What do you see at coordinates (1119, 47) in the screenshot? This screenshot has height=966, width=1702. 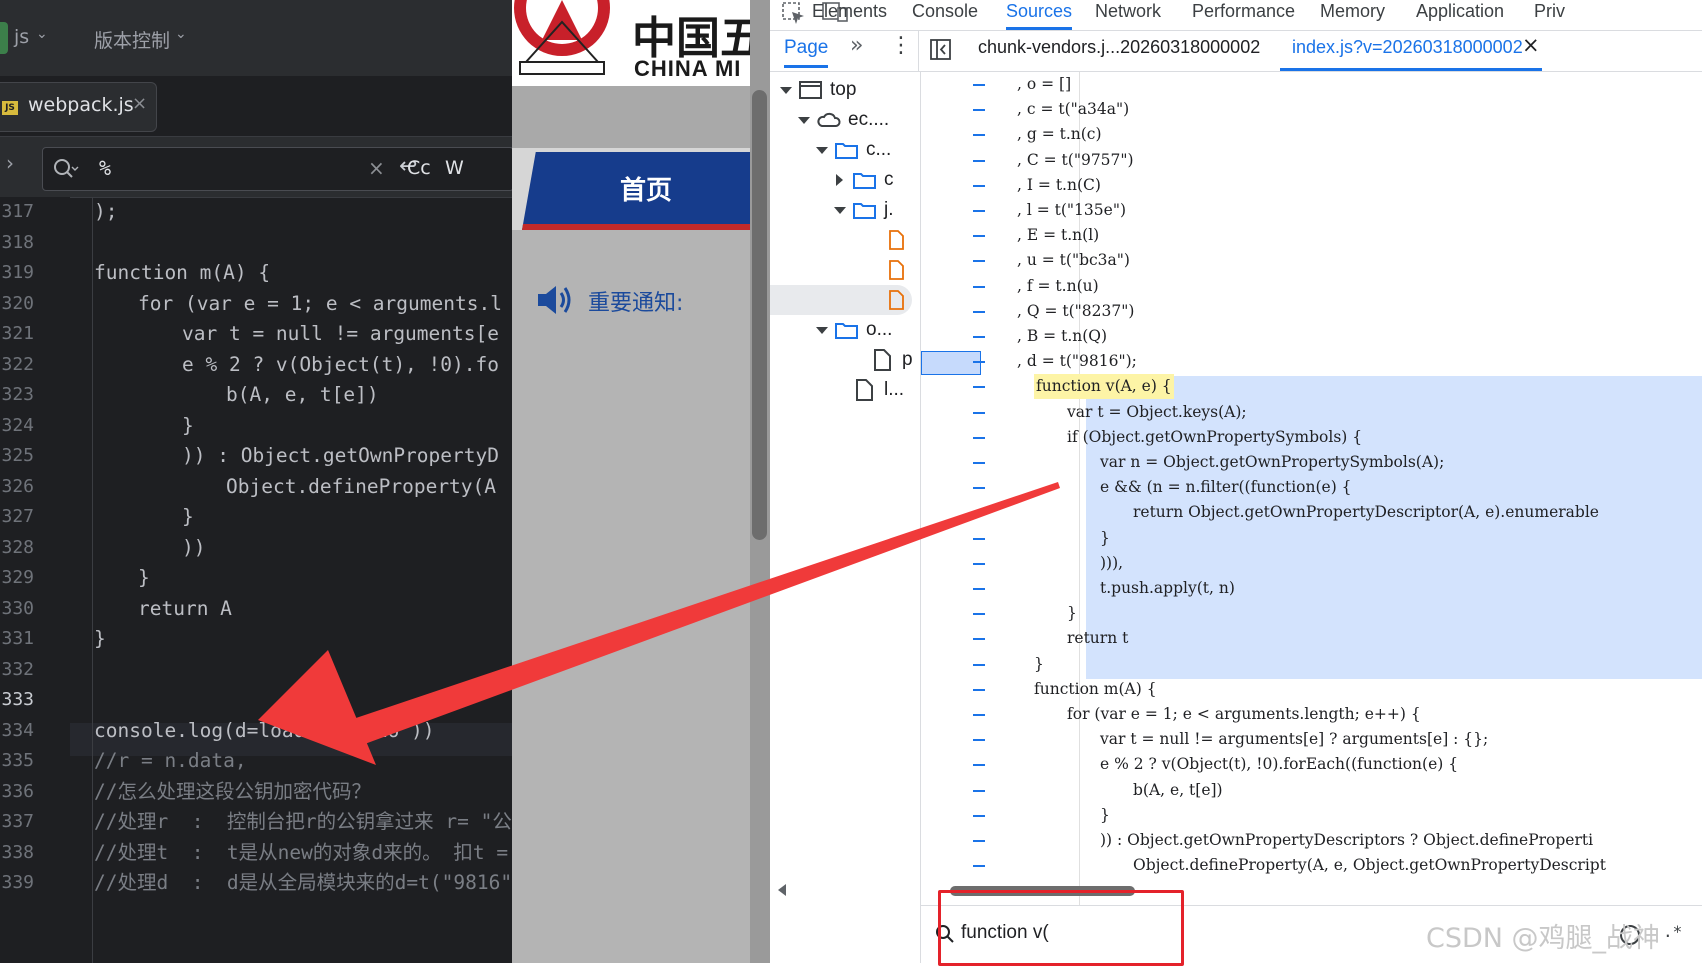 I see `file-tab-chunk-vendors: chunk-vendors.j...20260318000002` at bounding box center [1119, 47].